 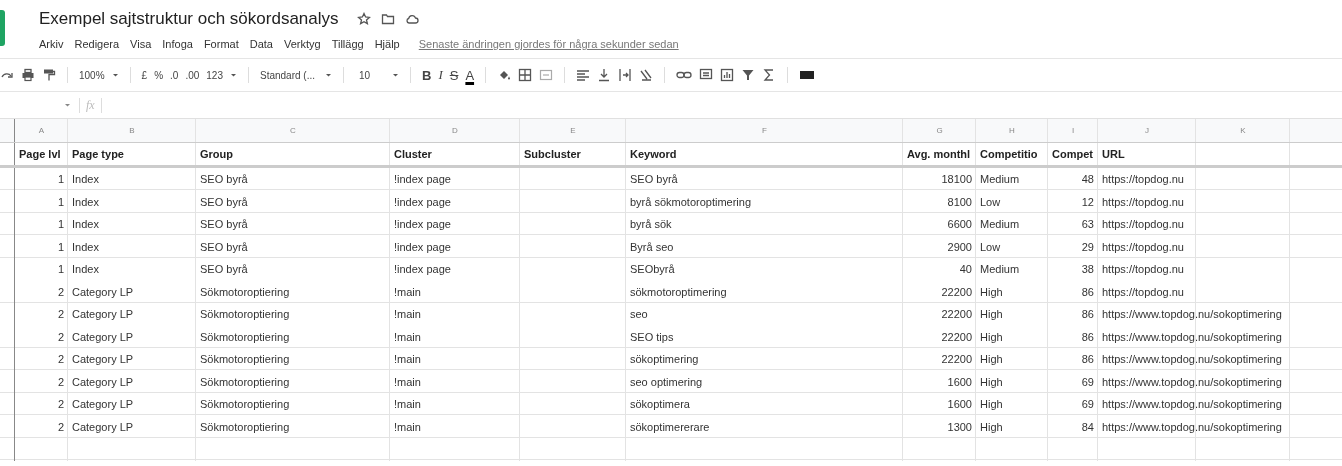 What do you see at coordinates (347, 44) in the screenshot?
I see `menu-item: Tillägg` at bounding box center [347, 44].